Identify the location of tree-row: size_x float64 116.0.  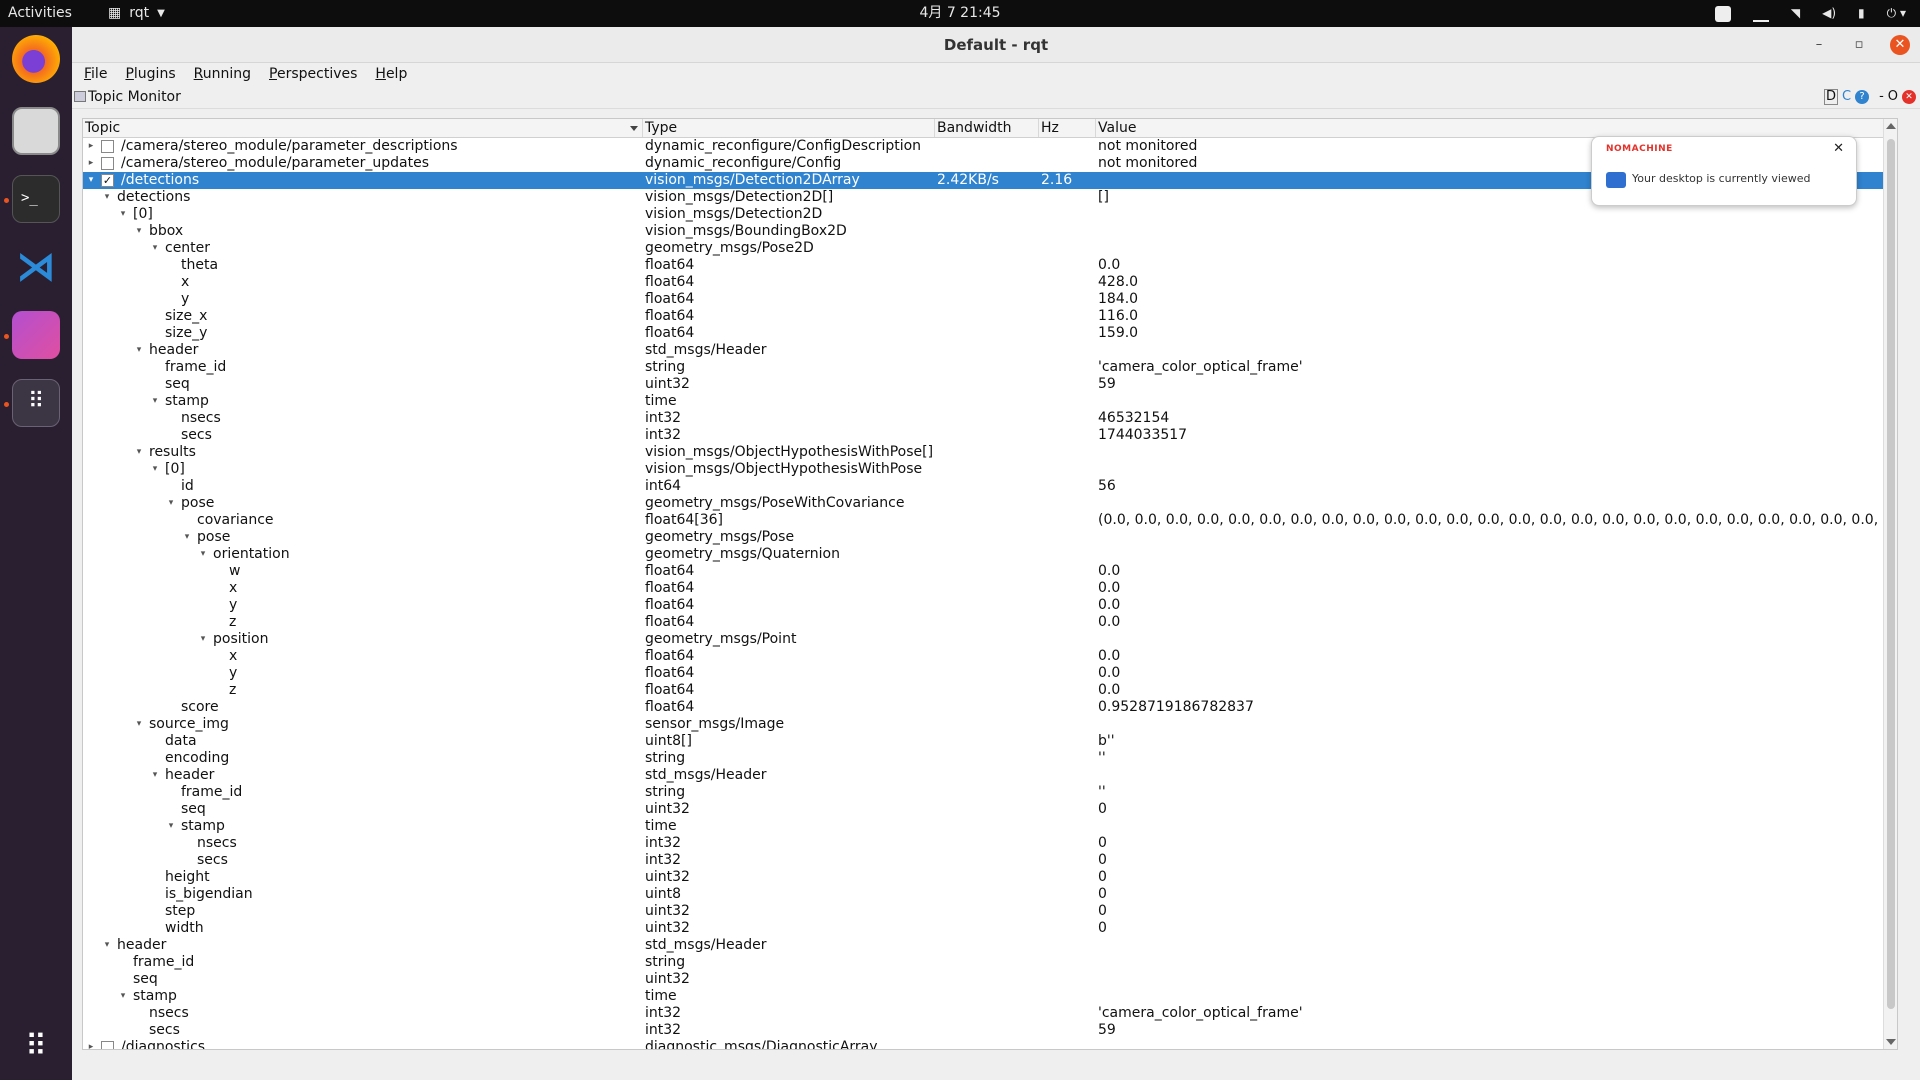
(990, 316).